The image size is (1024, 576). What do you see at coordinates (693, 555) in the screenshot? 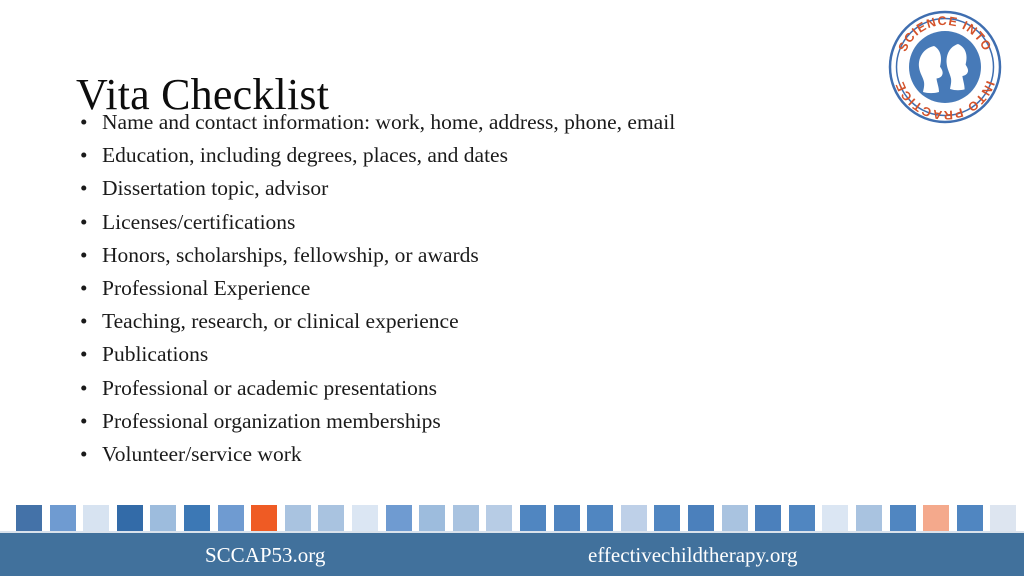
I see `footer-link-effectivechildtherapy: effectivechildtherapy.org` at bounding box center [693, 555].